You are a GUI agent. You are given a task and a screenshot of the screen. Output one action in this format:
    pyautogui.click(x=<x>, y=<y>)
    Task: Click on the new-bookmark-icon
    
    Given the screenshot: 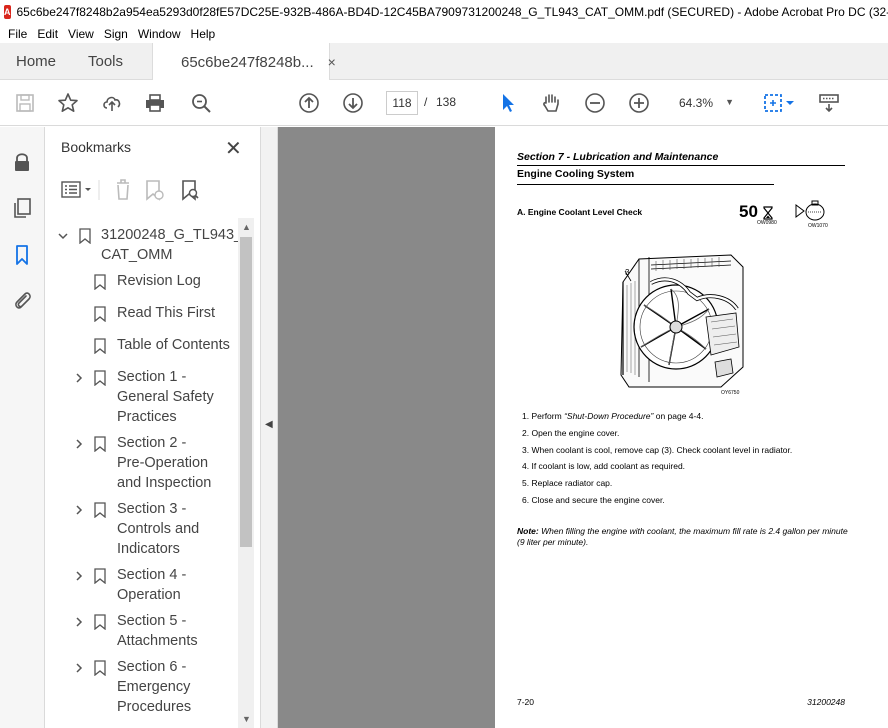 What is the action you would take?
    pyautogui.click(x=155, y=190)
    